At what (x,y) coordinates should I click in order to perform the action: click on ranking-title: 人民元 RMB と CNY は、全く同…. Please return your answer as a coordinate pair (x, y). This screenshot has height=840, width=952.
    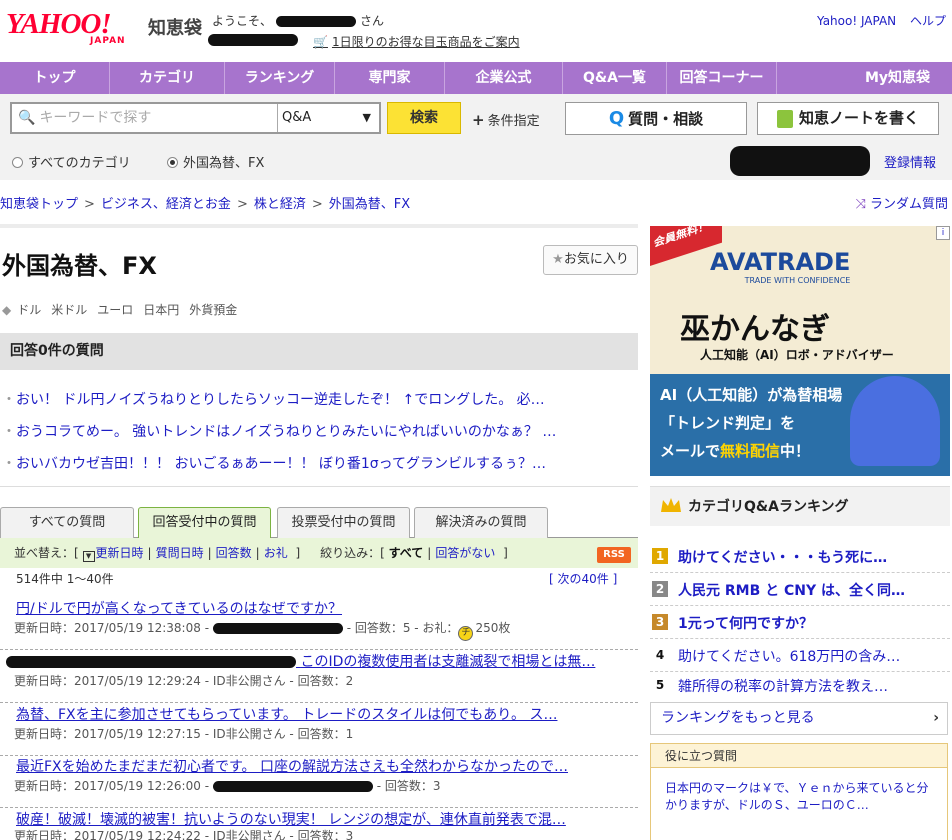
    Looking at the image, I should click on (791, 590).